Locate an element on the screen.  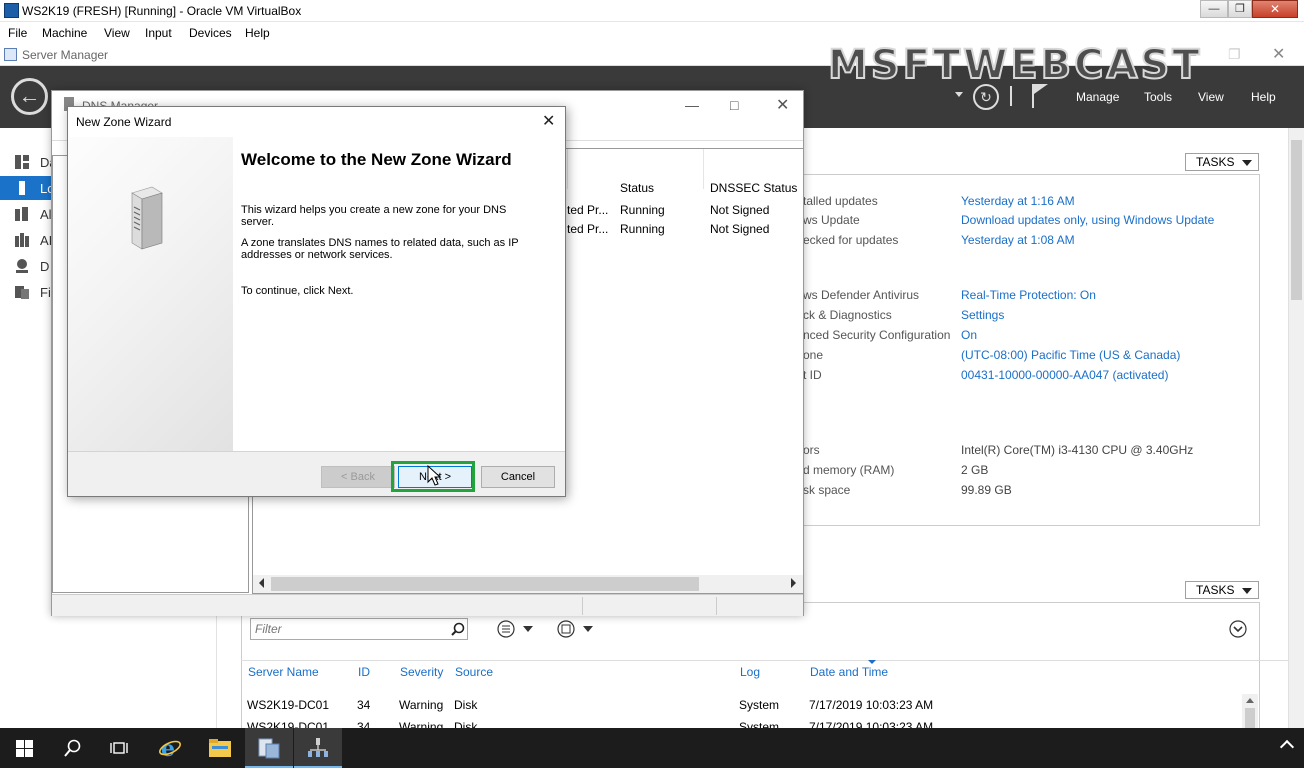
prop-label: d memory (RAM) is located at coordinates (849, 470).